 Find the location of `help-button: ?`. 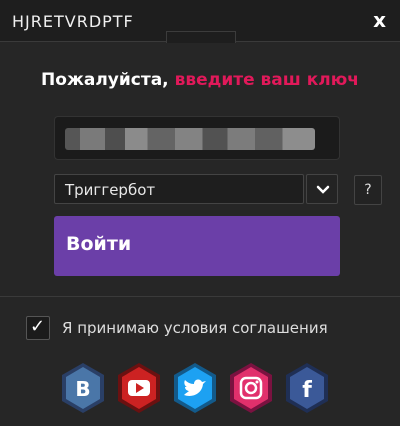

help-button: ? is located at coordinates (368, 190).